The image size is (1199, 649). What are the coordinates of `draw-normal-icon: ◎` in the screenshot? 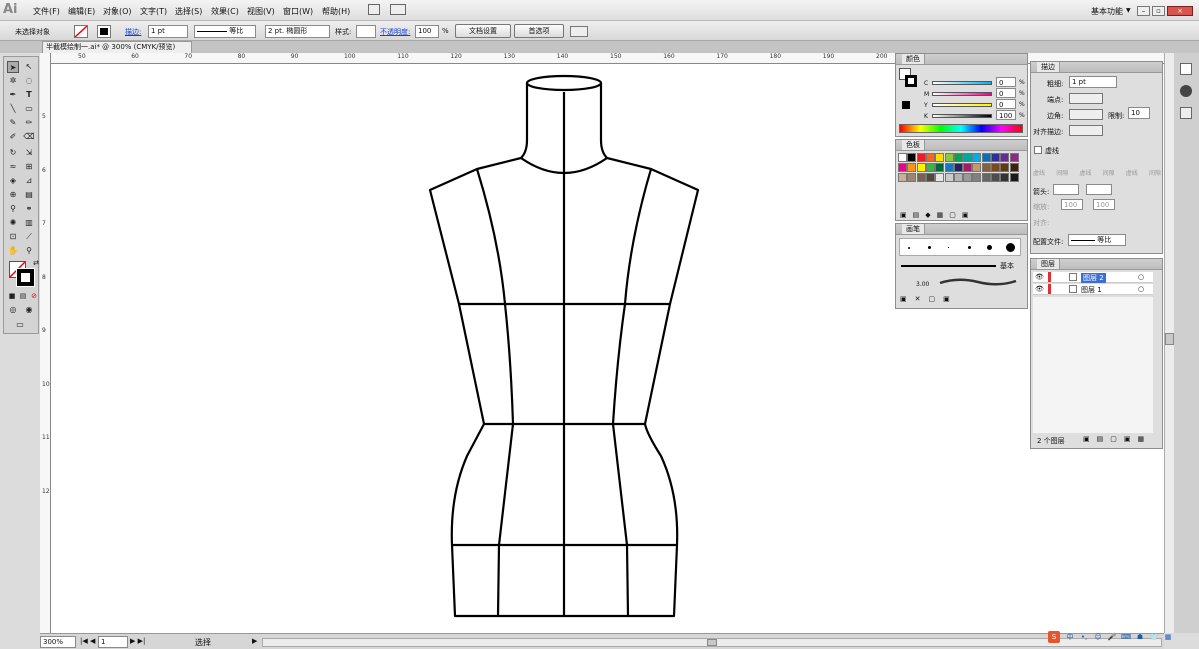 It's located at (13, 310).